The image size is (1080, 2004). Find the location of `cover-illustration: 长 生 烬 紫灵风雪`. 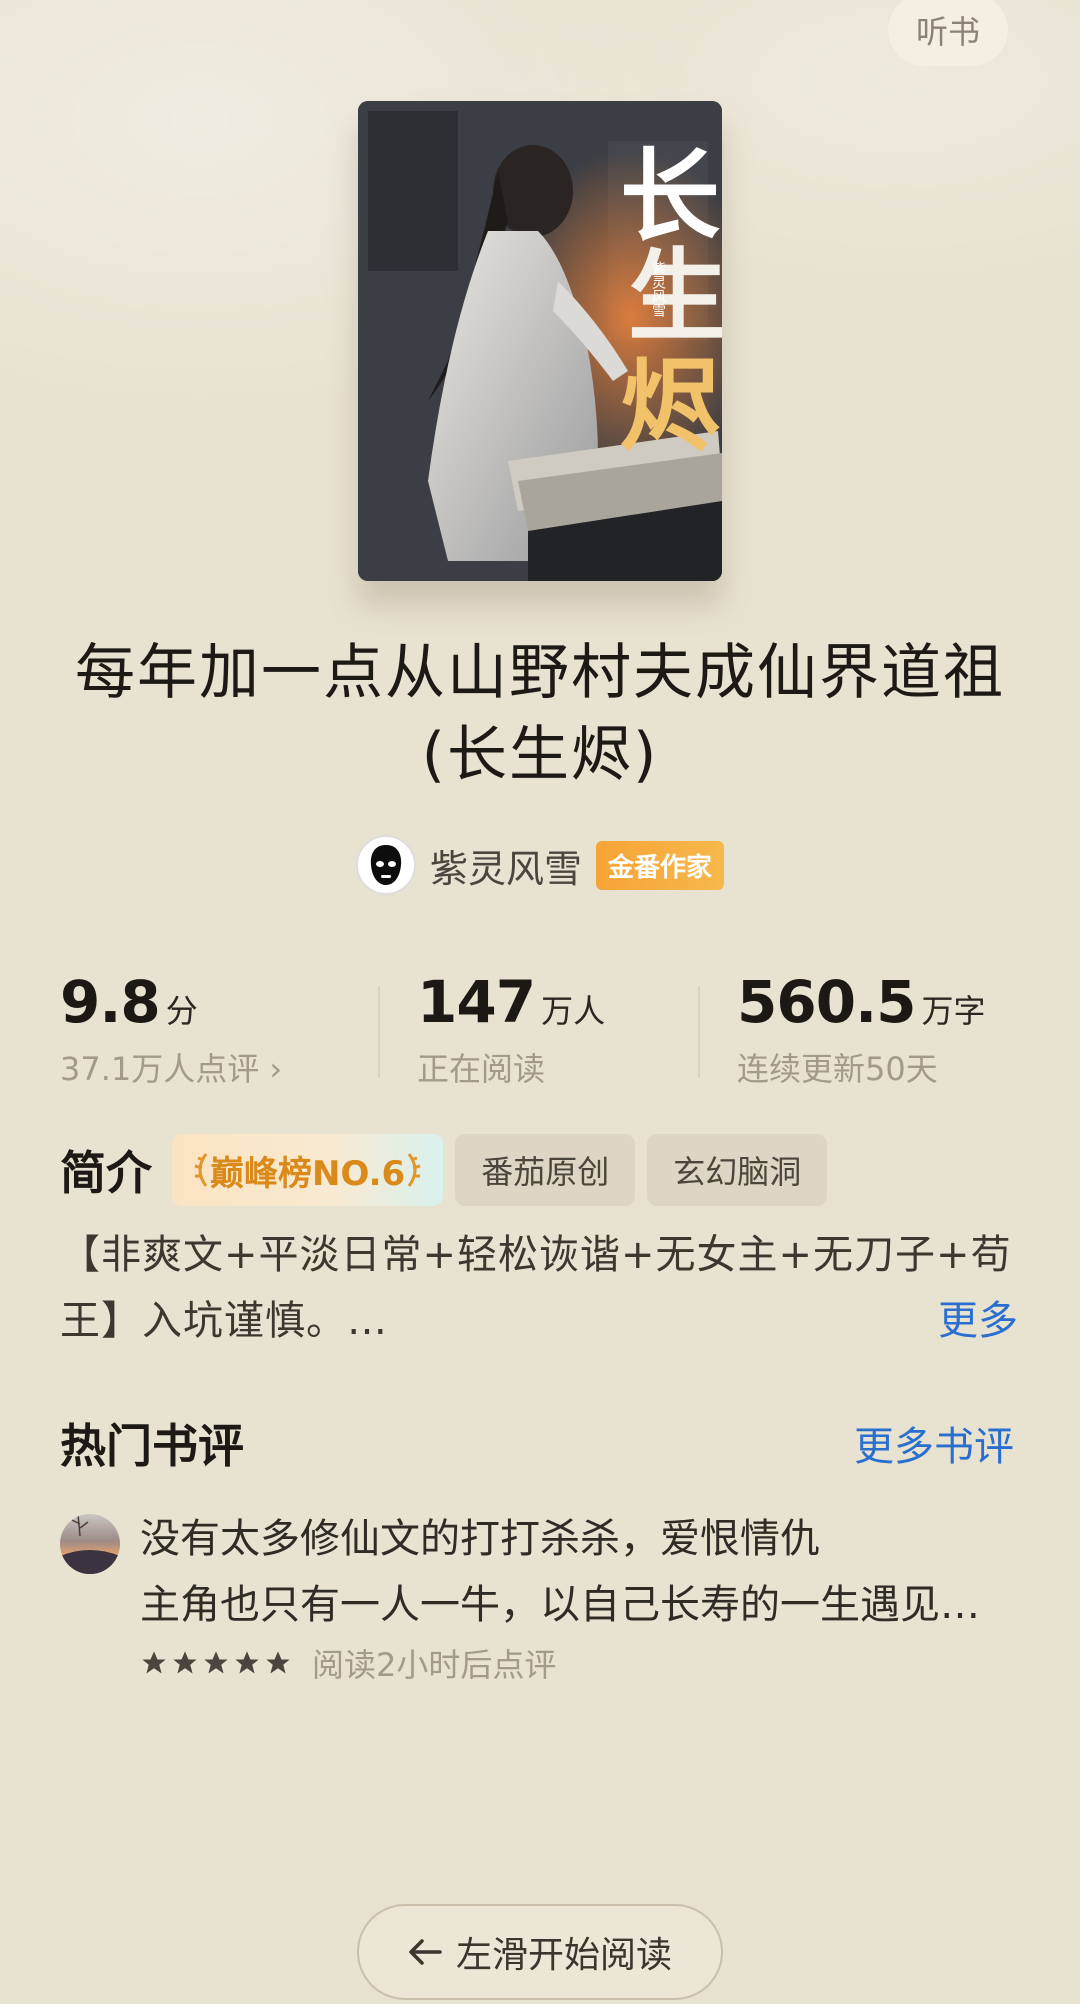

cover-illustration: 长 生 烬 紫灵风雪 is located at coordinates (540, 341).